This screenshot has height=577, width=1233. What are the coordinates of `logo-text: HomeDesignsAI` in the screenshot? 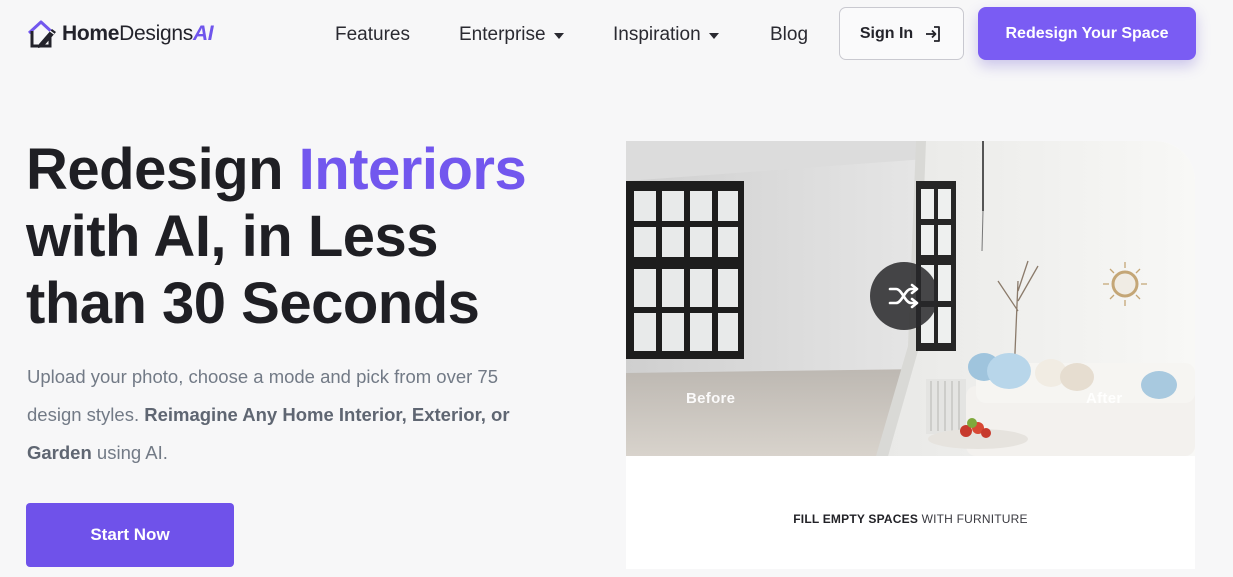 It's located at (138, 33).